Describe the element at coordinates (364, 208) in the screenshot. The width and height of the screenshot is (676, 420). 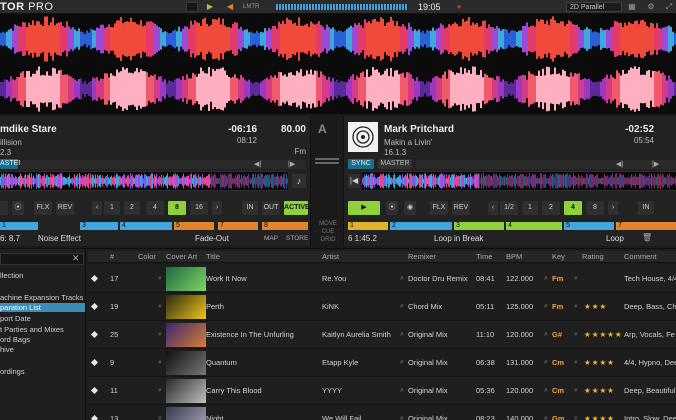
I see `deck-b-play-button: ▶` at that location.